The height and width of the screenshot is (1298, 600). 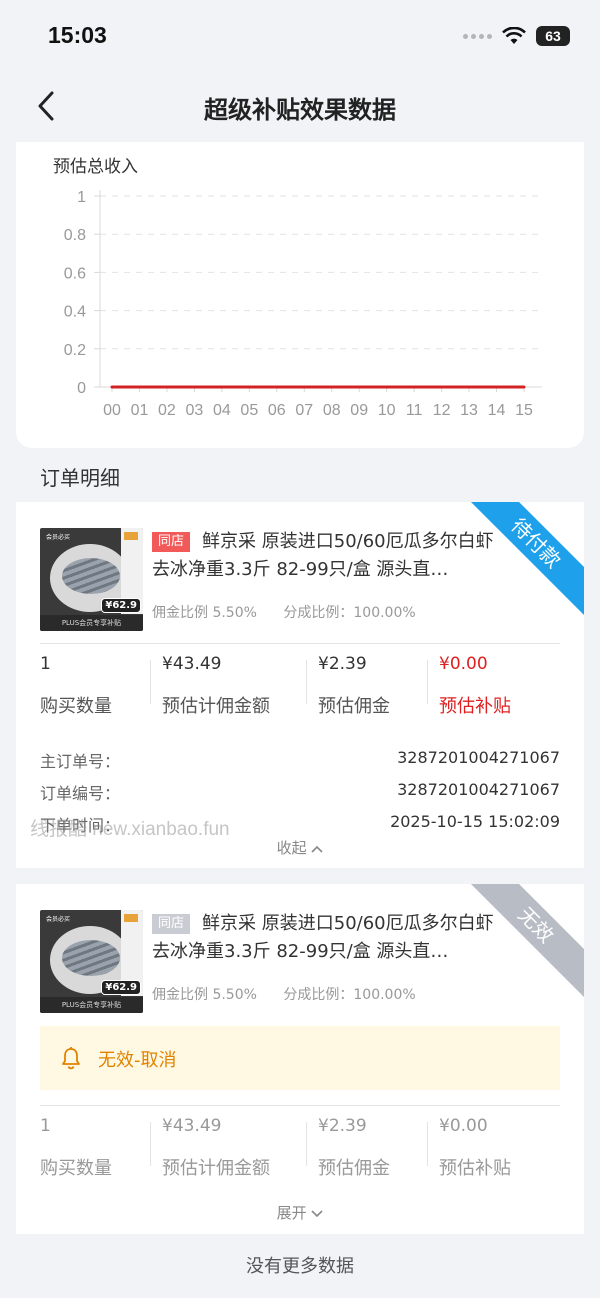 I want to click on x-tick-label: 05, so click(x=249, y=410).